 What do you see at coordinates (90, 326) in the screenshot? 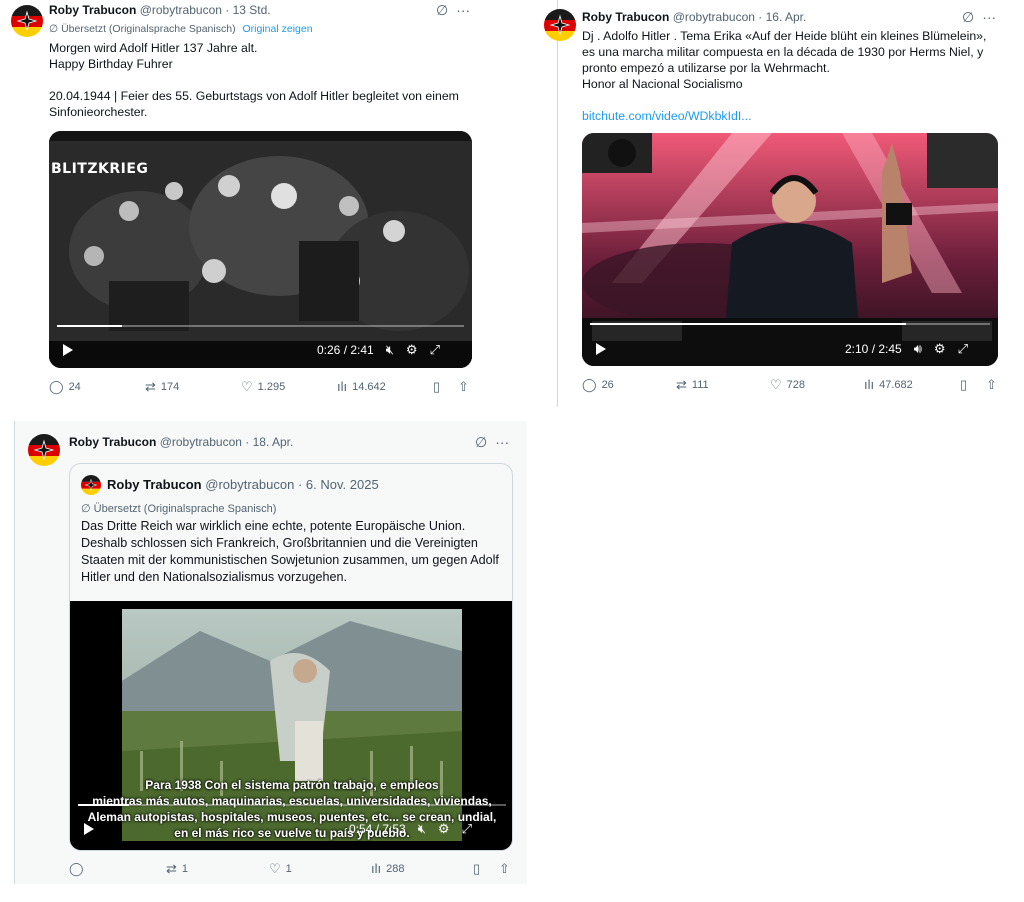
I see `video-progress-fill` at bounding box center [90, 326].